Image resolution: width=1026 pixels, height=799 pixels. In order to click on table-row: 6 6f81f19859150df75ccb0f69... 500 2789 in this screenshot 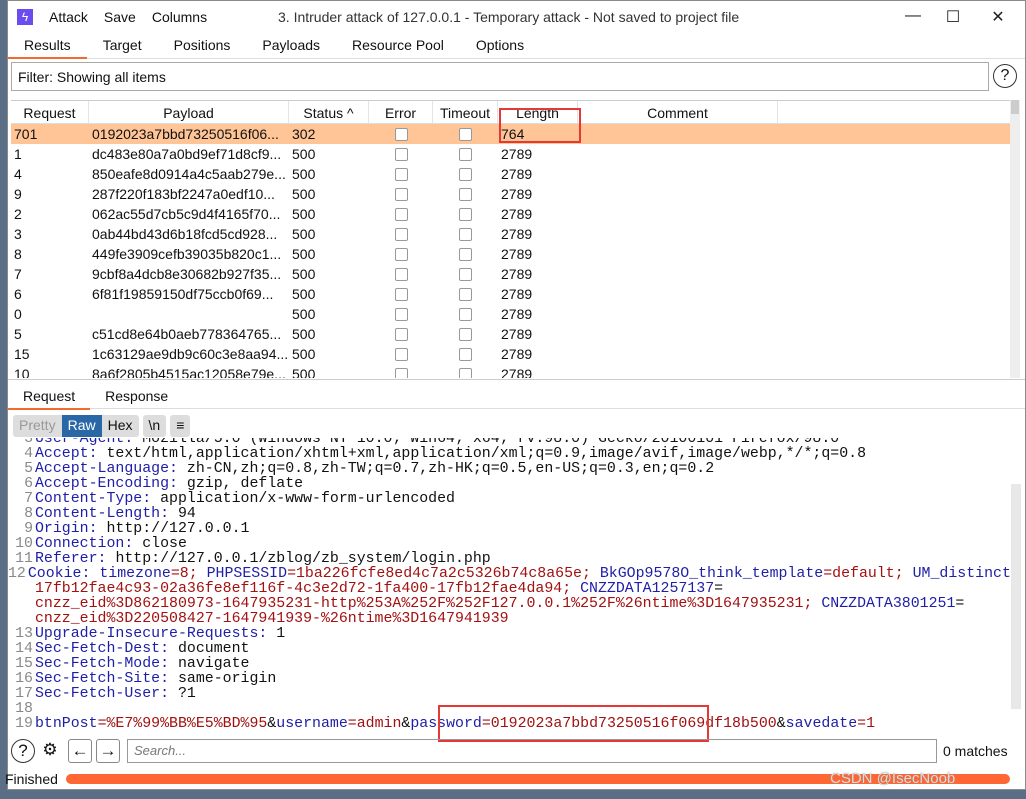, I will do `click(511, 294)`.